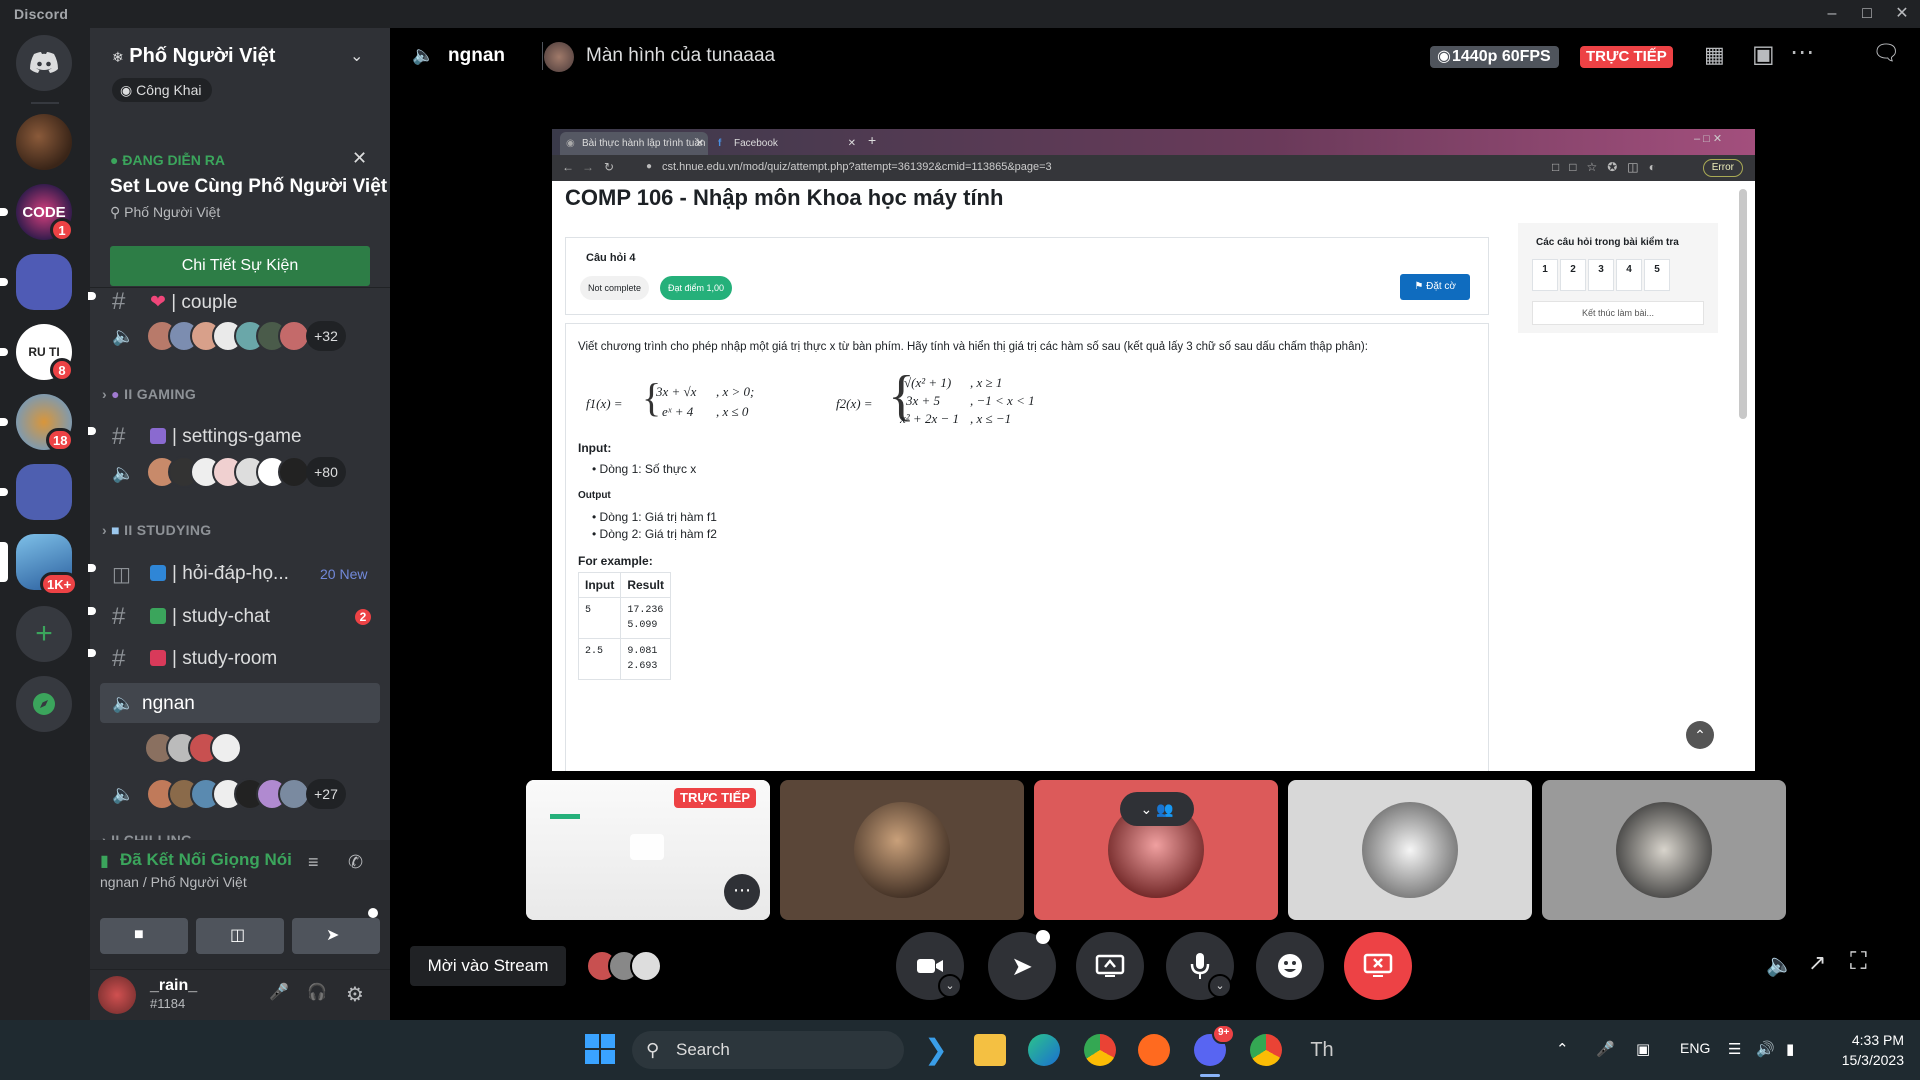 Image resolution: width=1920 pixels, height=1080 pixels. What do you see at coordinates (1545, 275) in the screenshot?
I see `question-nav-button: 1` at bounding box center [1545, 275].